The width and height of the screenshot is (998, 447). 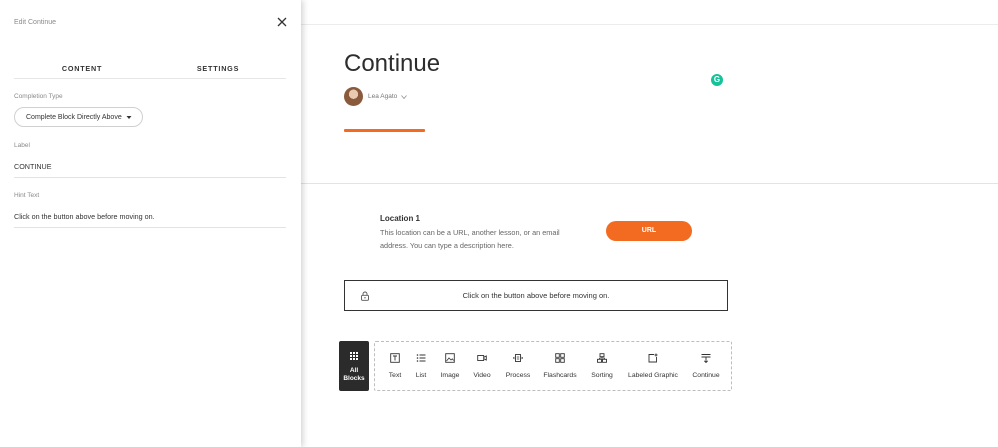 I want to click on tabs-divider, so click(x=150, y=78).